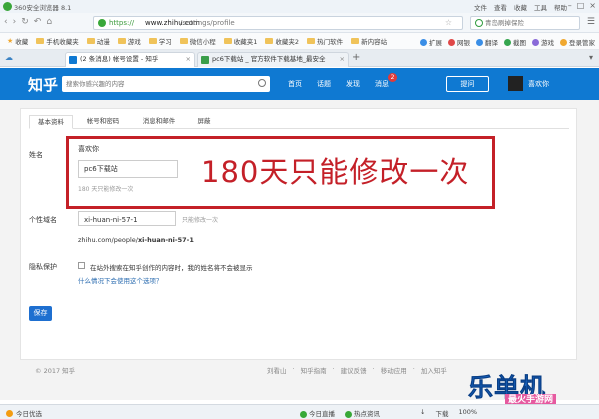 The height and width of the screenshot is (419, 599). Describe the element at coordinates (81, 265) in the screenshot. I see `privacy-checkbox` at that location.